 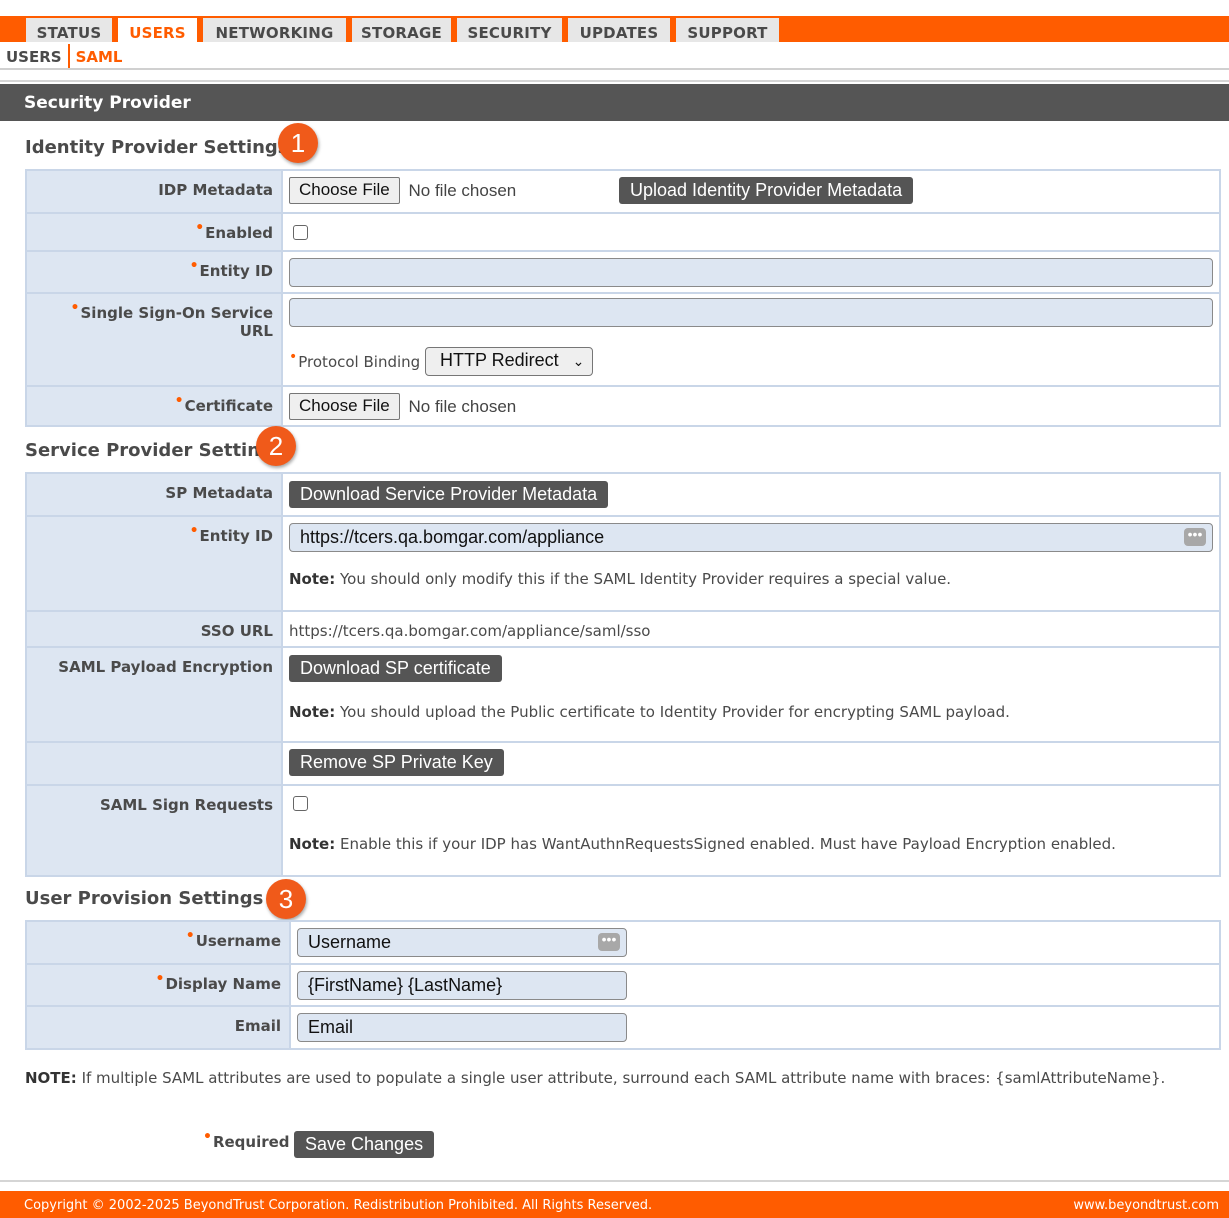 I want to click on username-label: Username, so click(x=233, y=941).